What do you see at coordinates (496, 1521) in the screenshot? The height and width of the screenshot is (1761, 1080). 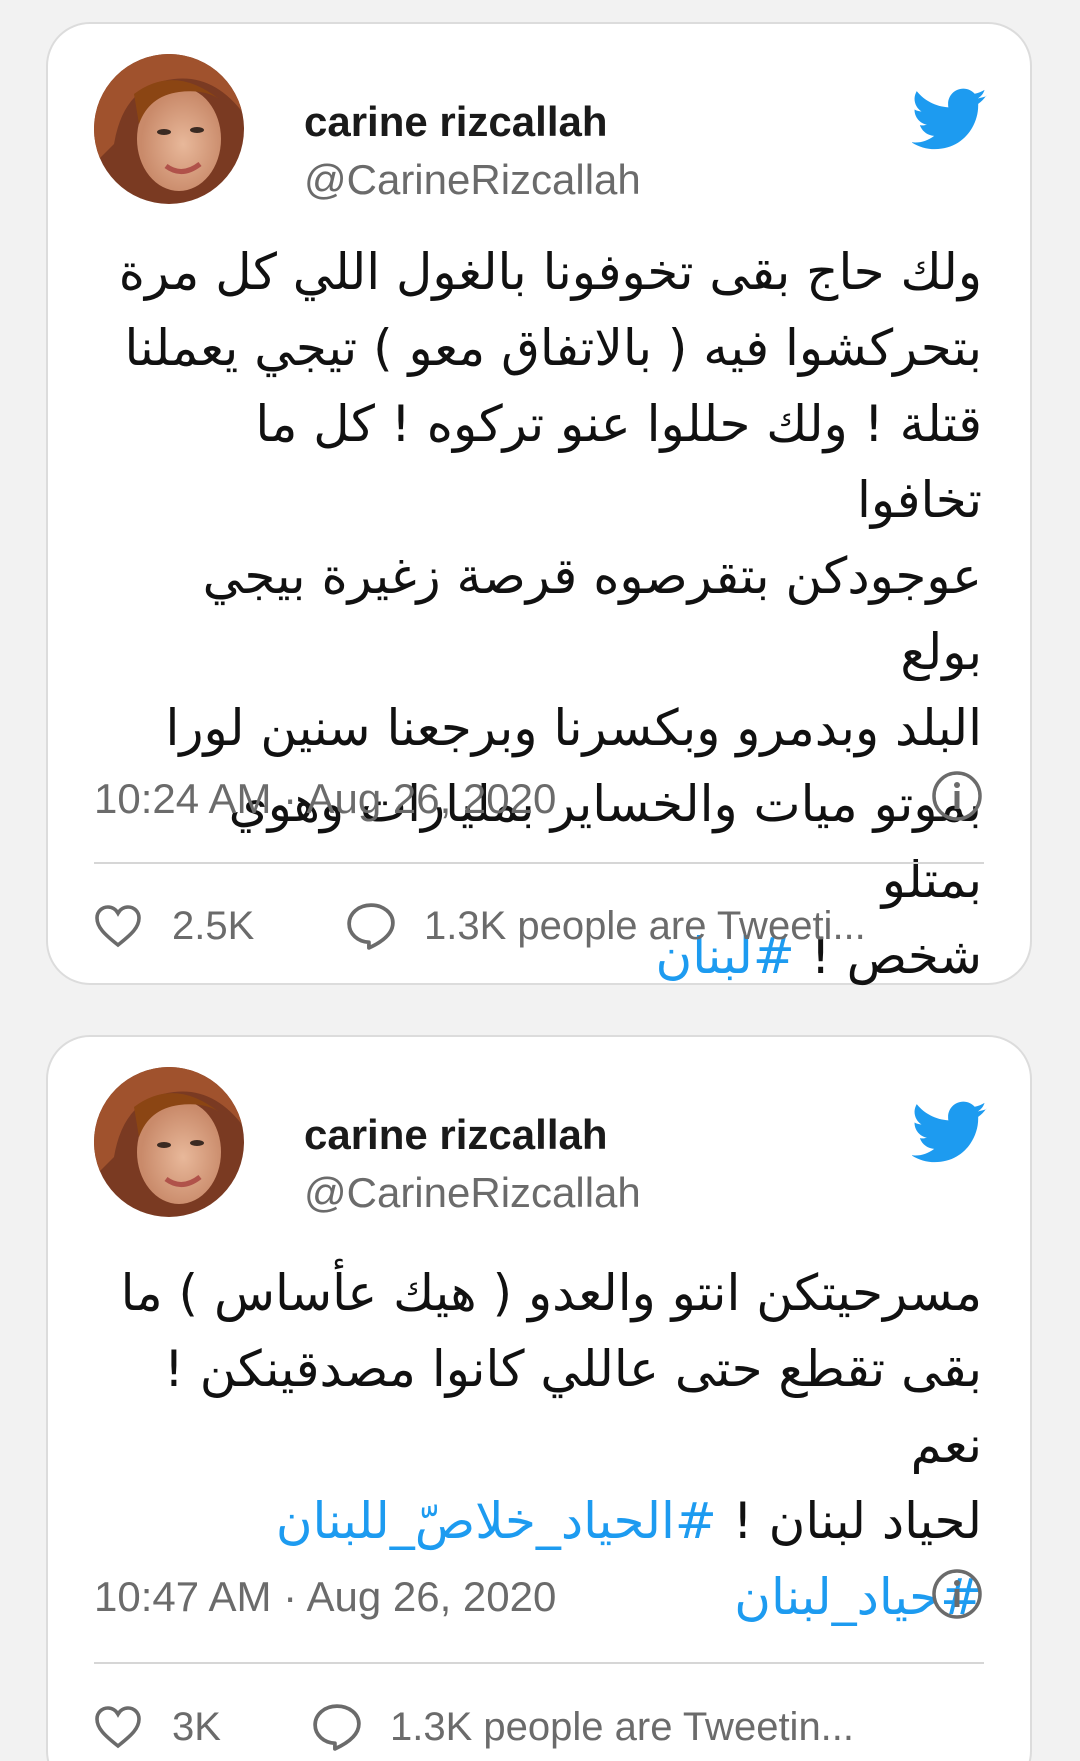 I see `hashtag-link: #الحياد_خلاصّ_للبنان` at bounding box center [496, 1521].